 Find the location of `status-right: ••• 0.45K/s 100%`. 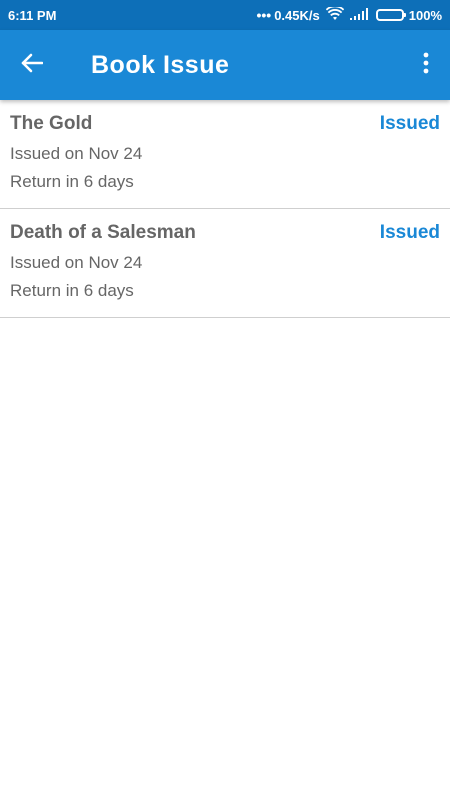

status-right: ••• 0.45K/s 100% is located at coordinates (349, 14).